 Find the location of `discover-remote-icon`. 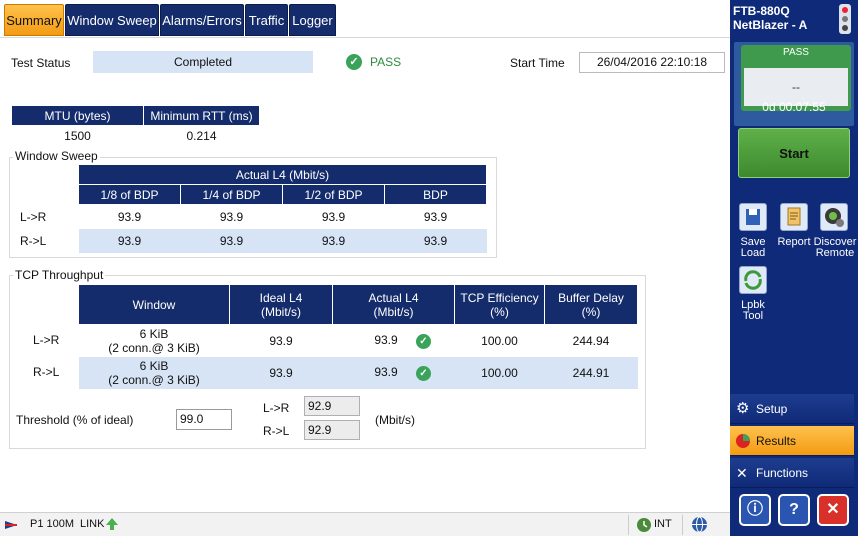

discover-remote-icon is located at coordinates (834, 217).